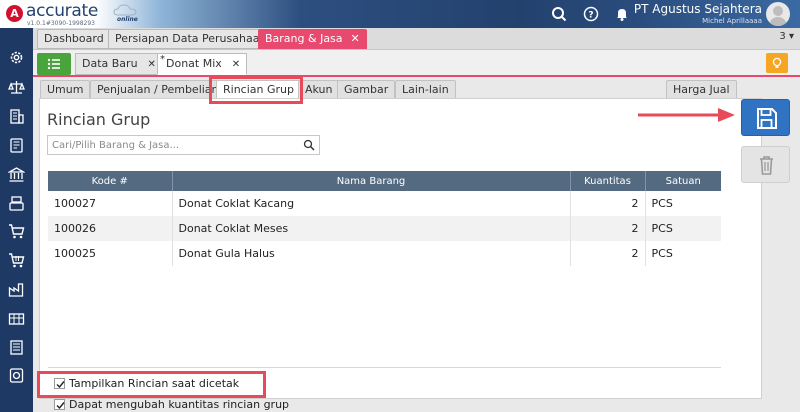  I want to click on tab-harga-jual: Harga Jual, so click(701, 89).